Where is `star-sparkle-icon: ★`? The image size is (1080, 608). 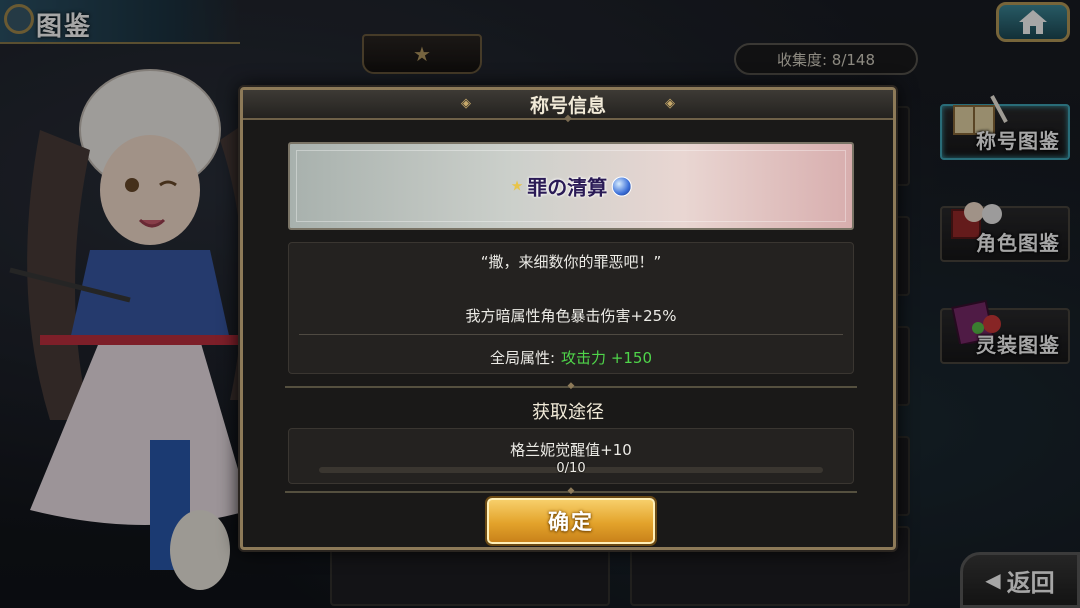
star-sparkle-icon: ★ is located at coordinates (517, 186).